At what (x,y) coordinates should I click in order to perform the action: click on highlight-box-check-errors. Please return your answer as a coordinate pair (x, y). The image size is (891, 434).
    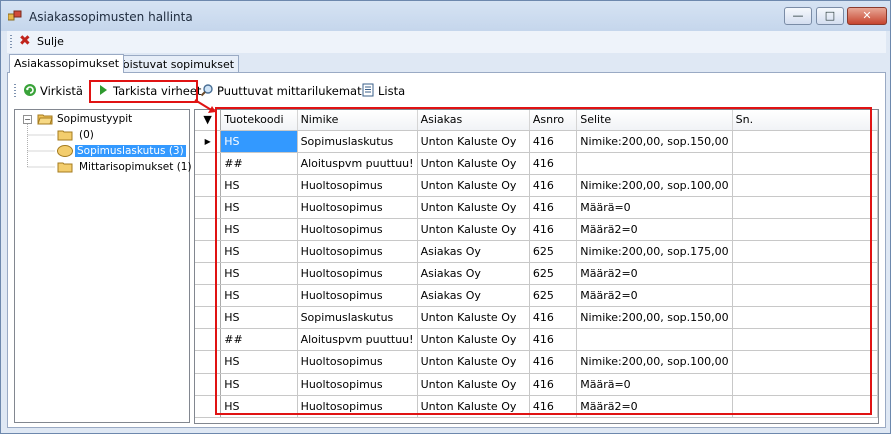
    Looking at the image, I should click on (143, 91).